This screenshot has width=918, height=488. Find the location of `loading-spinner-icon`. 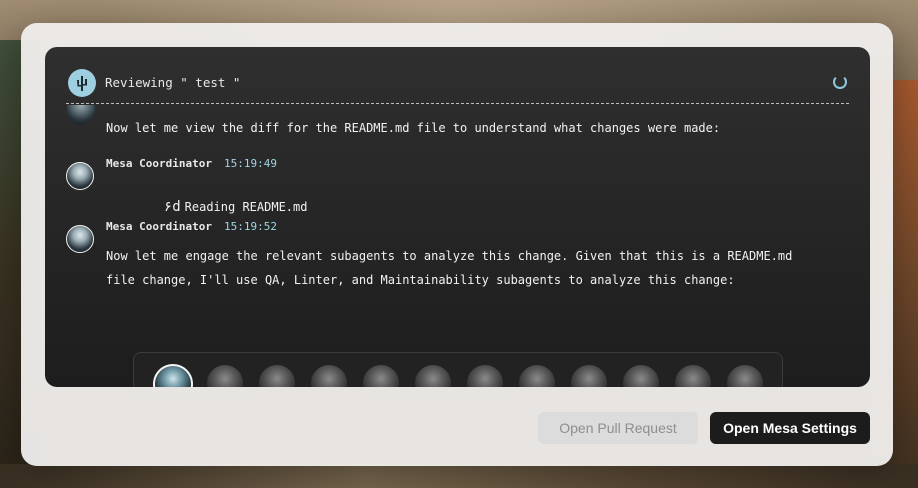

loading-spinner-icon is located at coordinates (840, 82).